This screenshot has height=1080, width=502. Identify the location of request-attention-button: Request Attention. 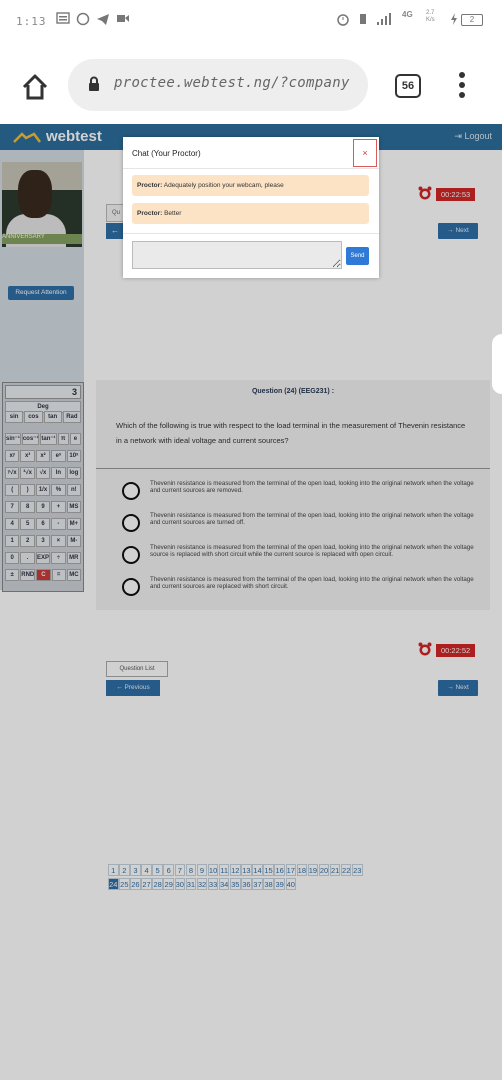
(41, 293).